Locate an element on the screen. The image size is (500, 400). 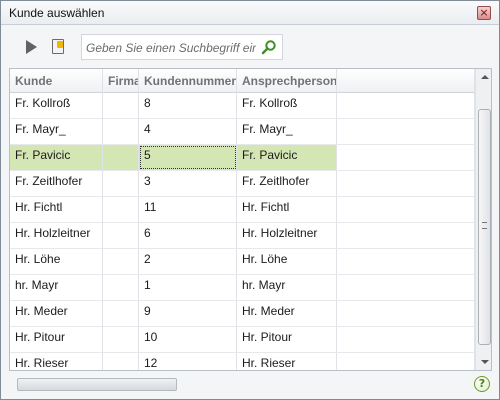
cell-kunde: Fr. Mayr_ is located at coordinates (56, 131).